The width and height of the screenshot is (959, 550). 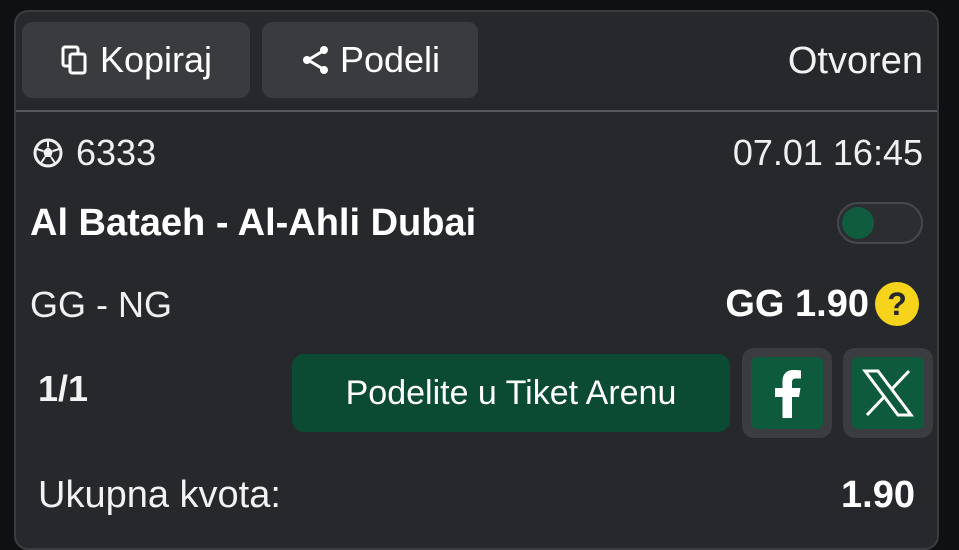 I want to click on share-icon, so click(x=315, y=60).